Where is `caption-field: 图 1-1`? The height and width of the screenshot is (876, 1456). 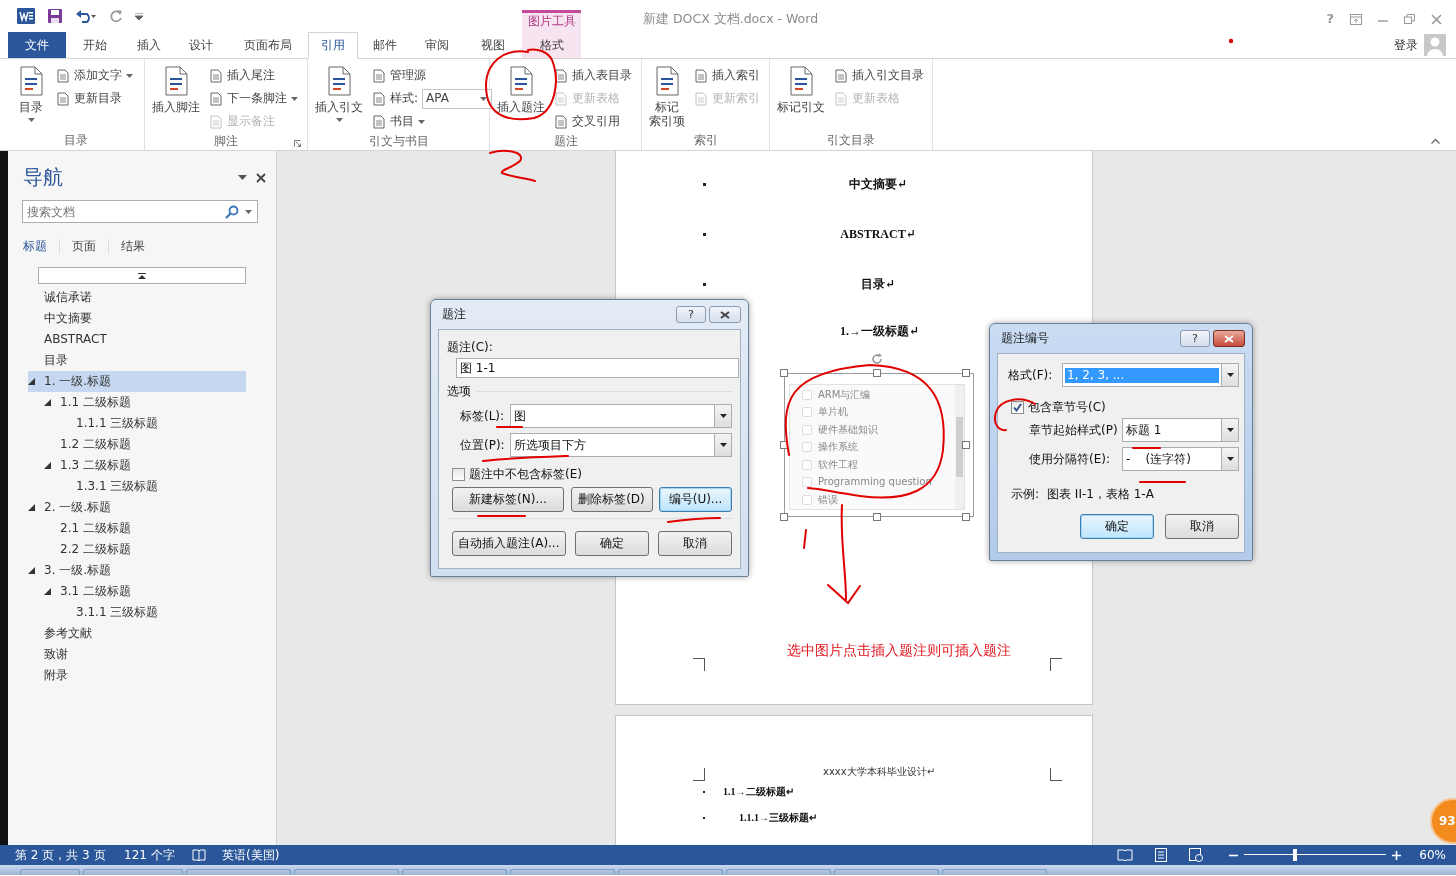
caption-field: 图 1-1 is located at coordinates (597, 368).